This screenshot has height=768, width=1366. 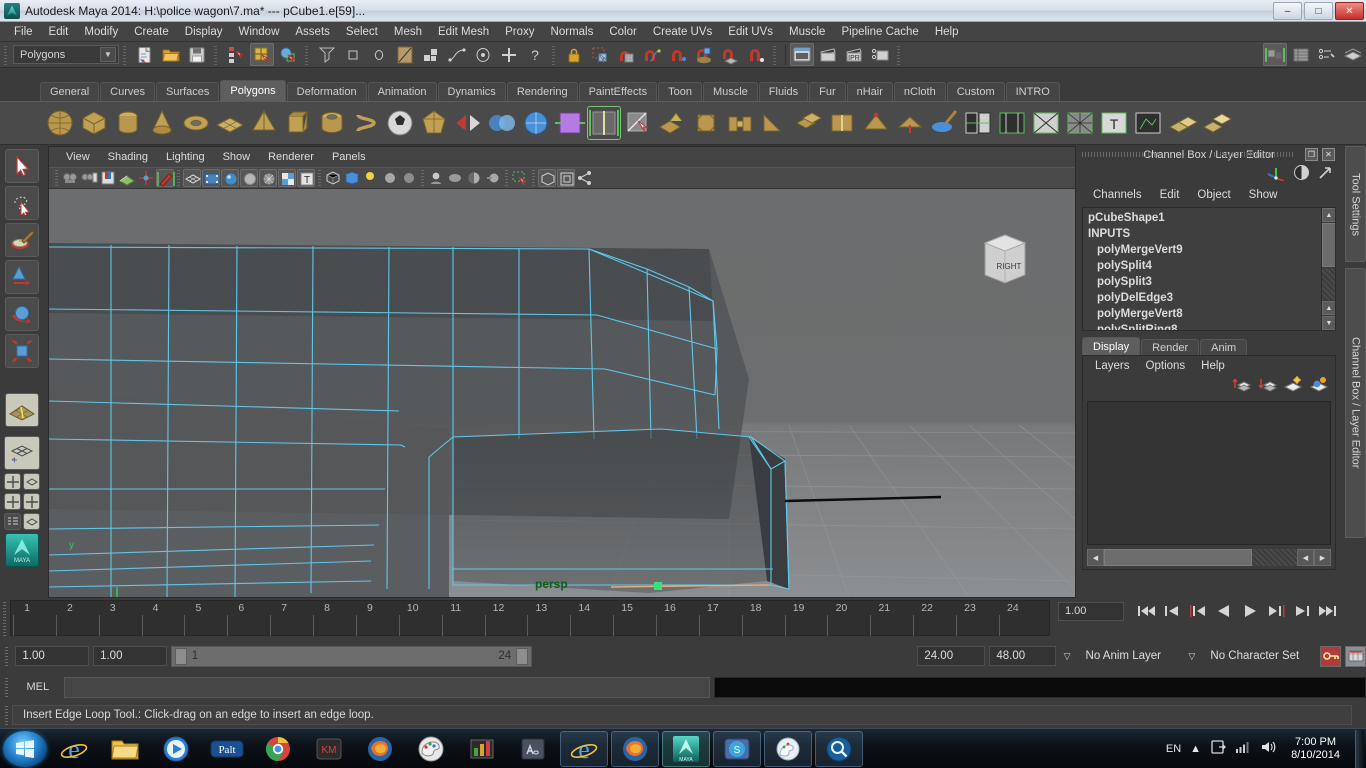 What do you see at coordinates (1355, 656) in the screenshot?
I see `animation-preferences-icon` at bounding box center [1355, 656].